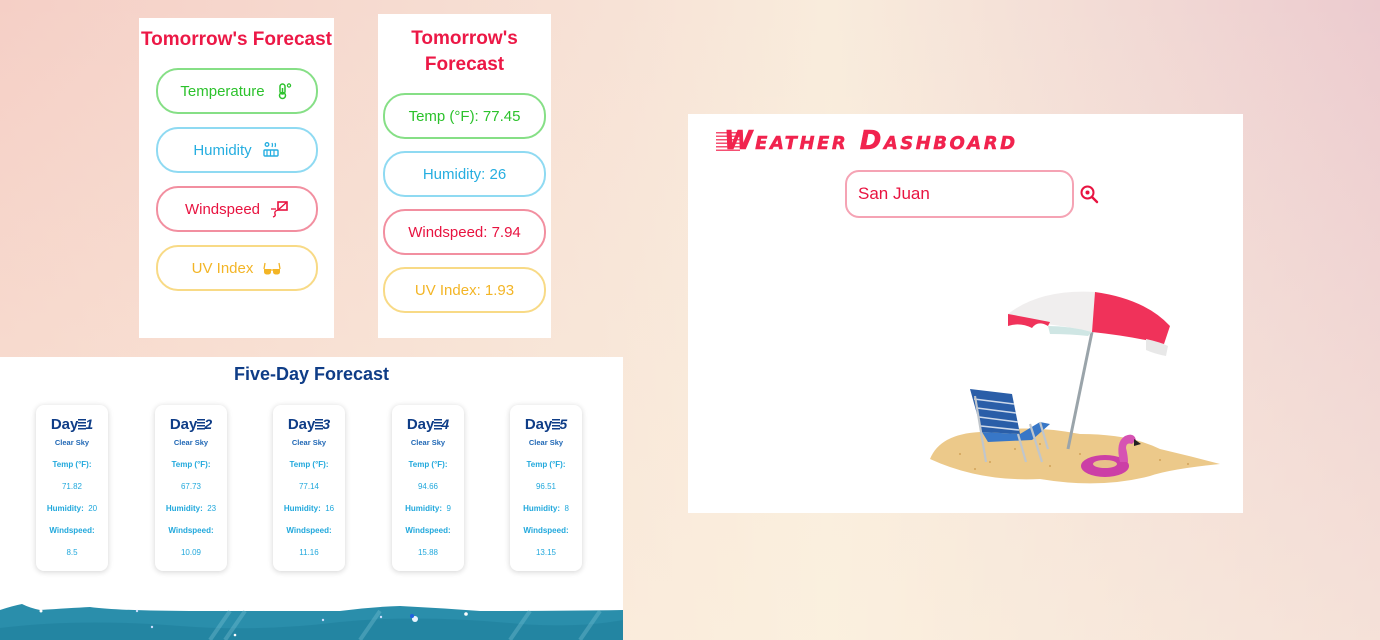 The image size is (1380, 640). I want to click on humidity-value: Humidity: 26, so click(464, 174).